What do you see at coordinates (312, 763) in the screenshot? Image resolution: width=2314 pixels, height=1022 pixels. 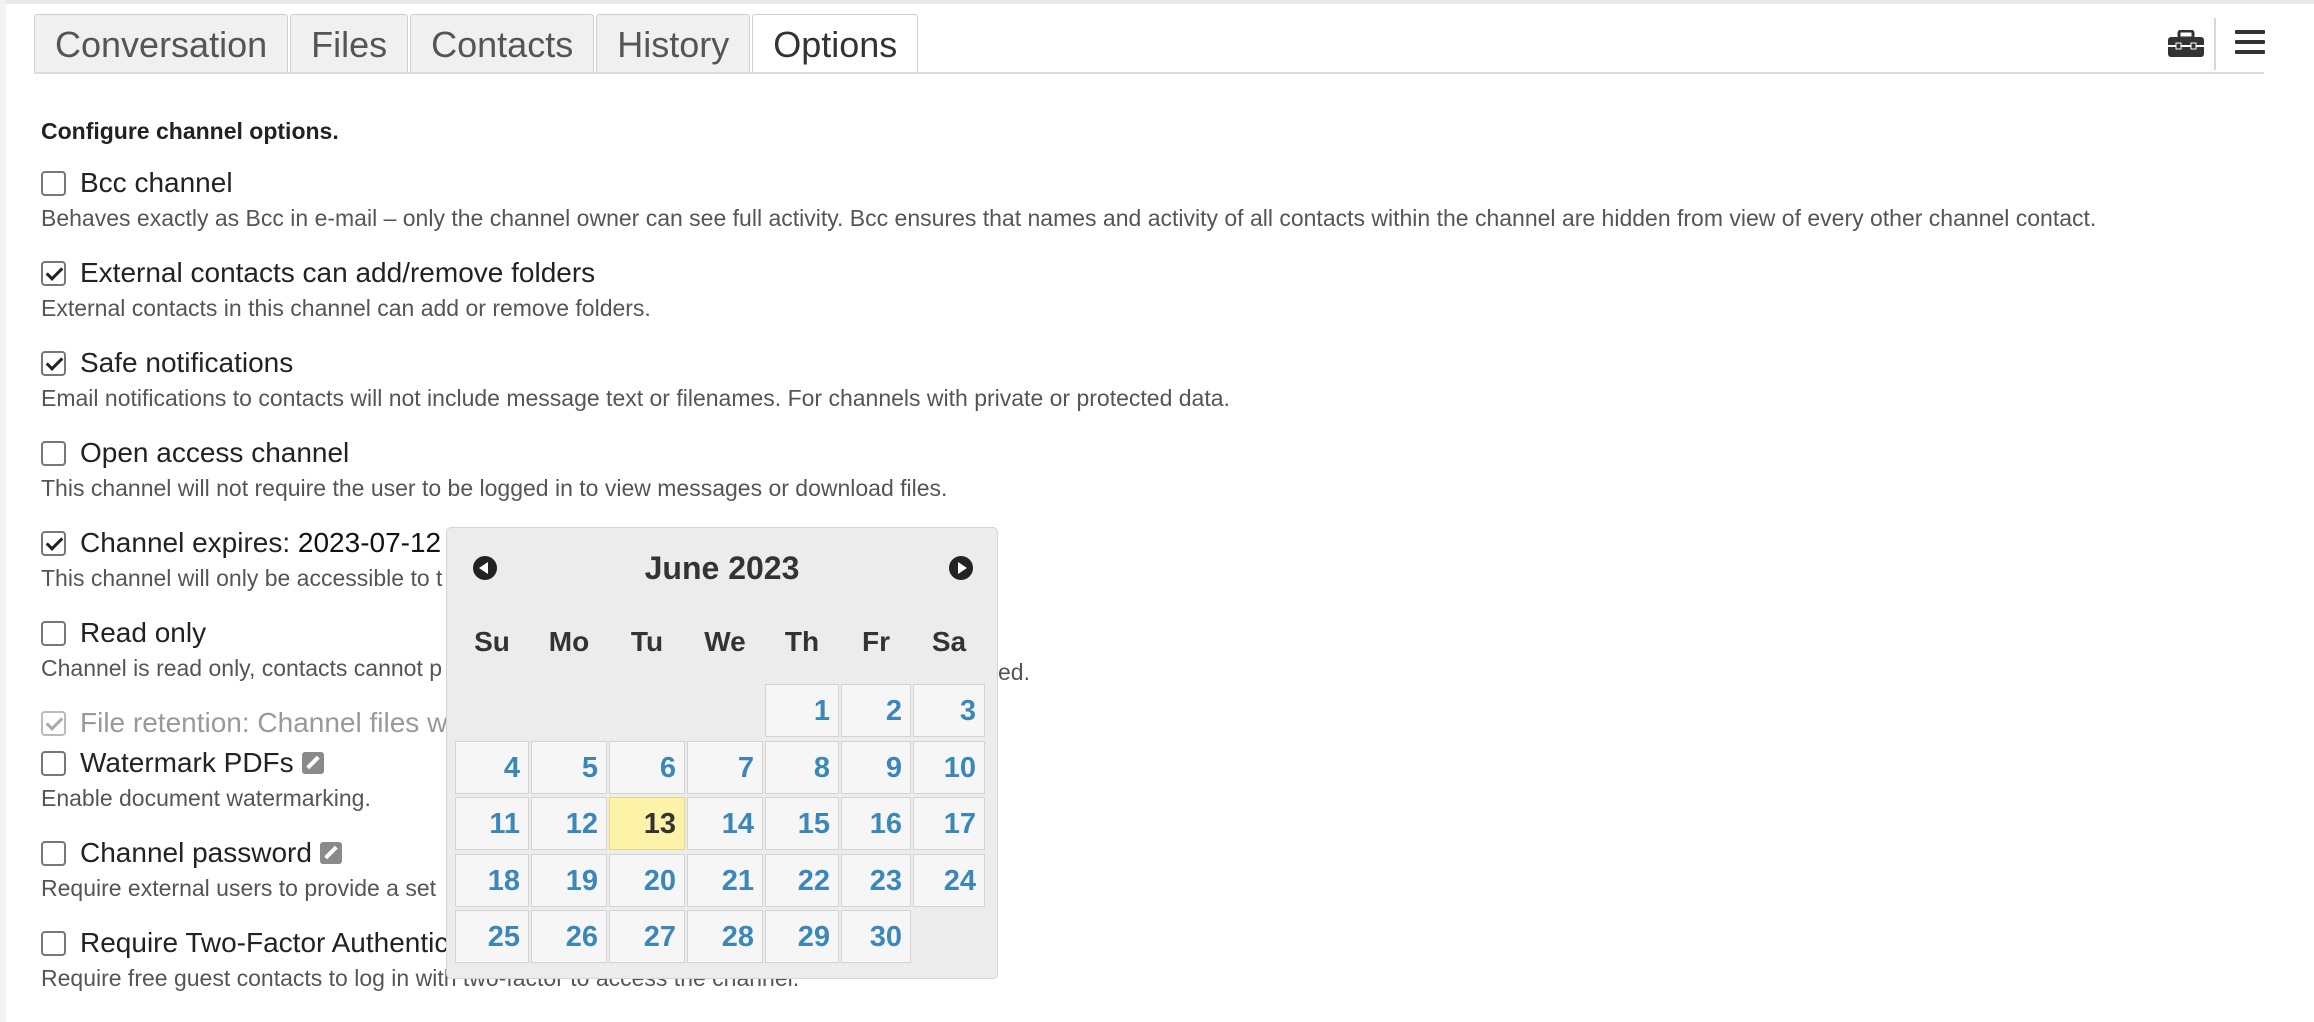 I see `watermark-edit-icon` at bounding box center [312, 763].